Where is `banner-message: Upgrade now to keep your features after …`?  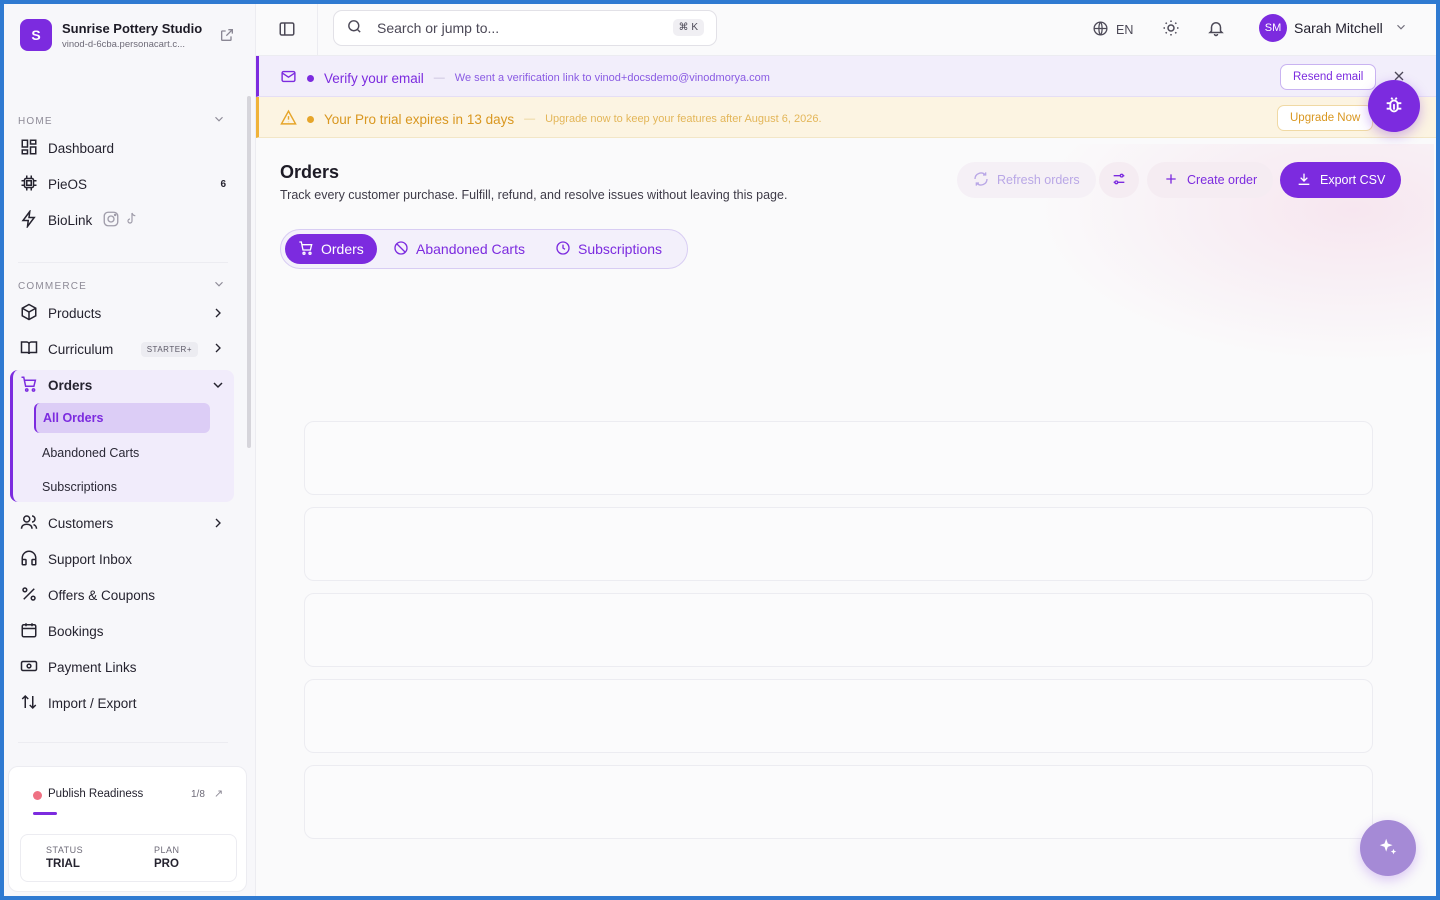 banner-message: Upgrade now to keep your features after … is located at coordinates (683, 119).